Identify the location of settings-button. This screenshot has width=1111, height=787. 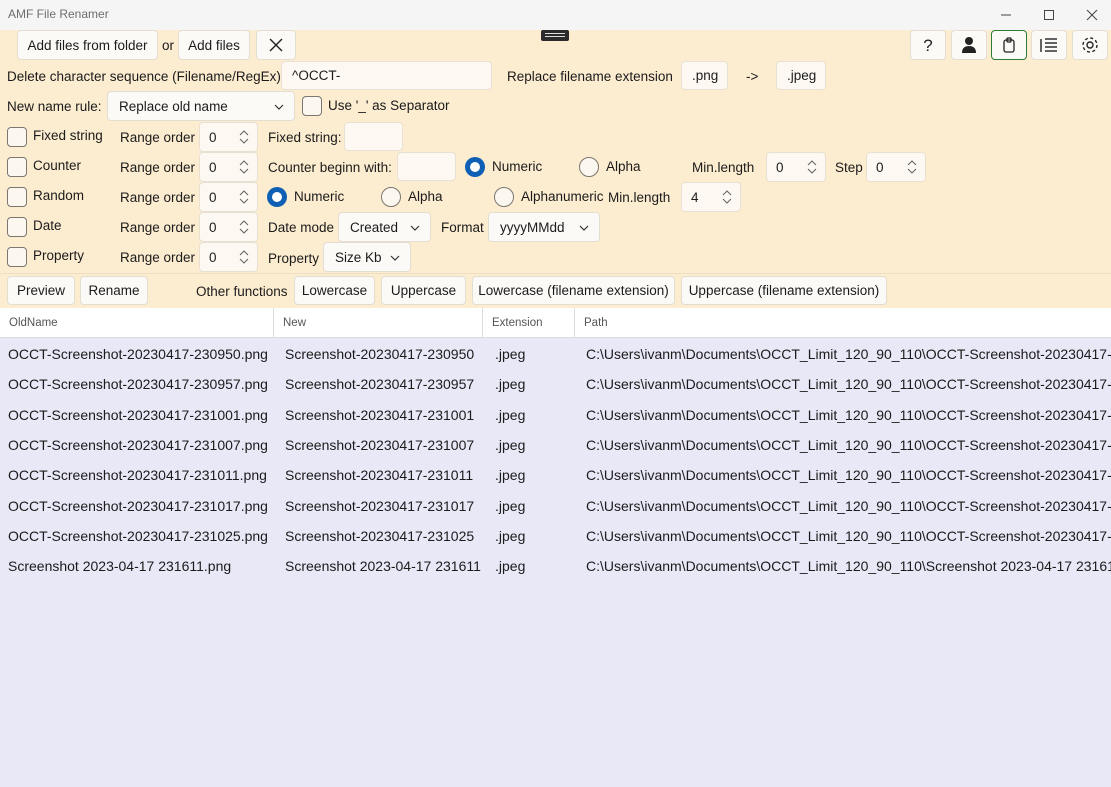
(1090, 45).